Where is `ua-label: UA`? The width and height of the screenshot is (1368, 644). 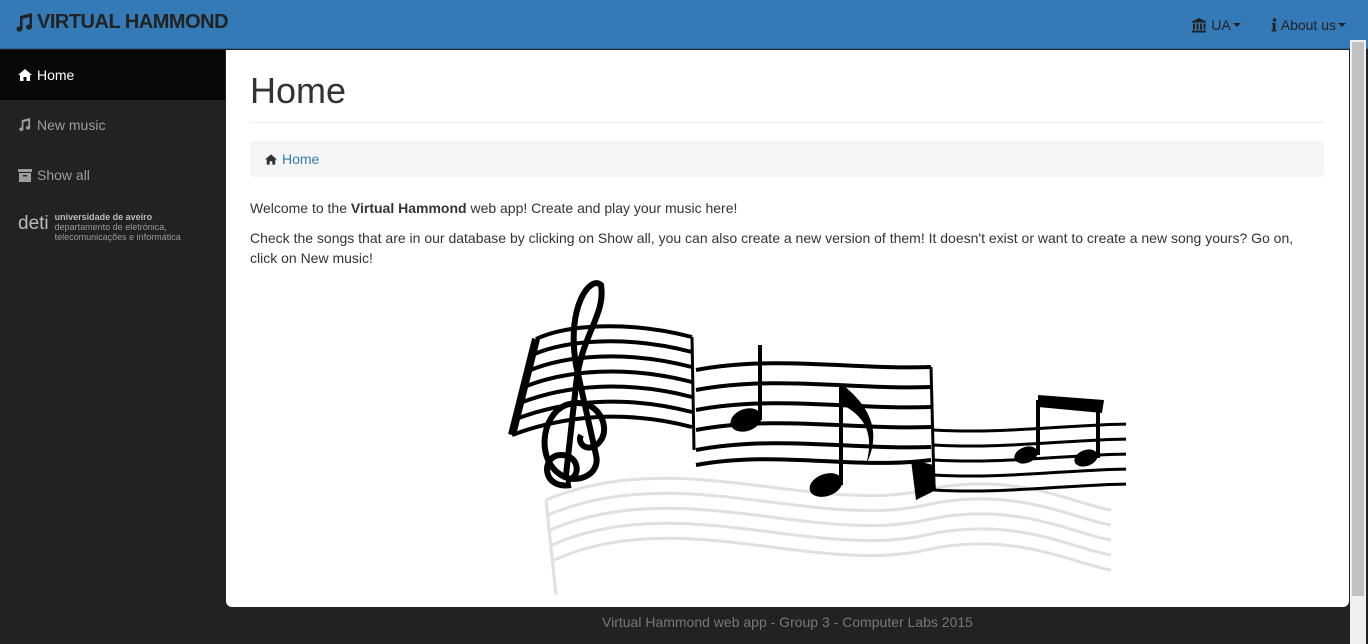 ua-label: UA is located at coordinates (1221, 24).